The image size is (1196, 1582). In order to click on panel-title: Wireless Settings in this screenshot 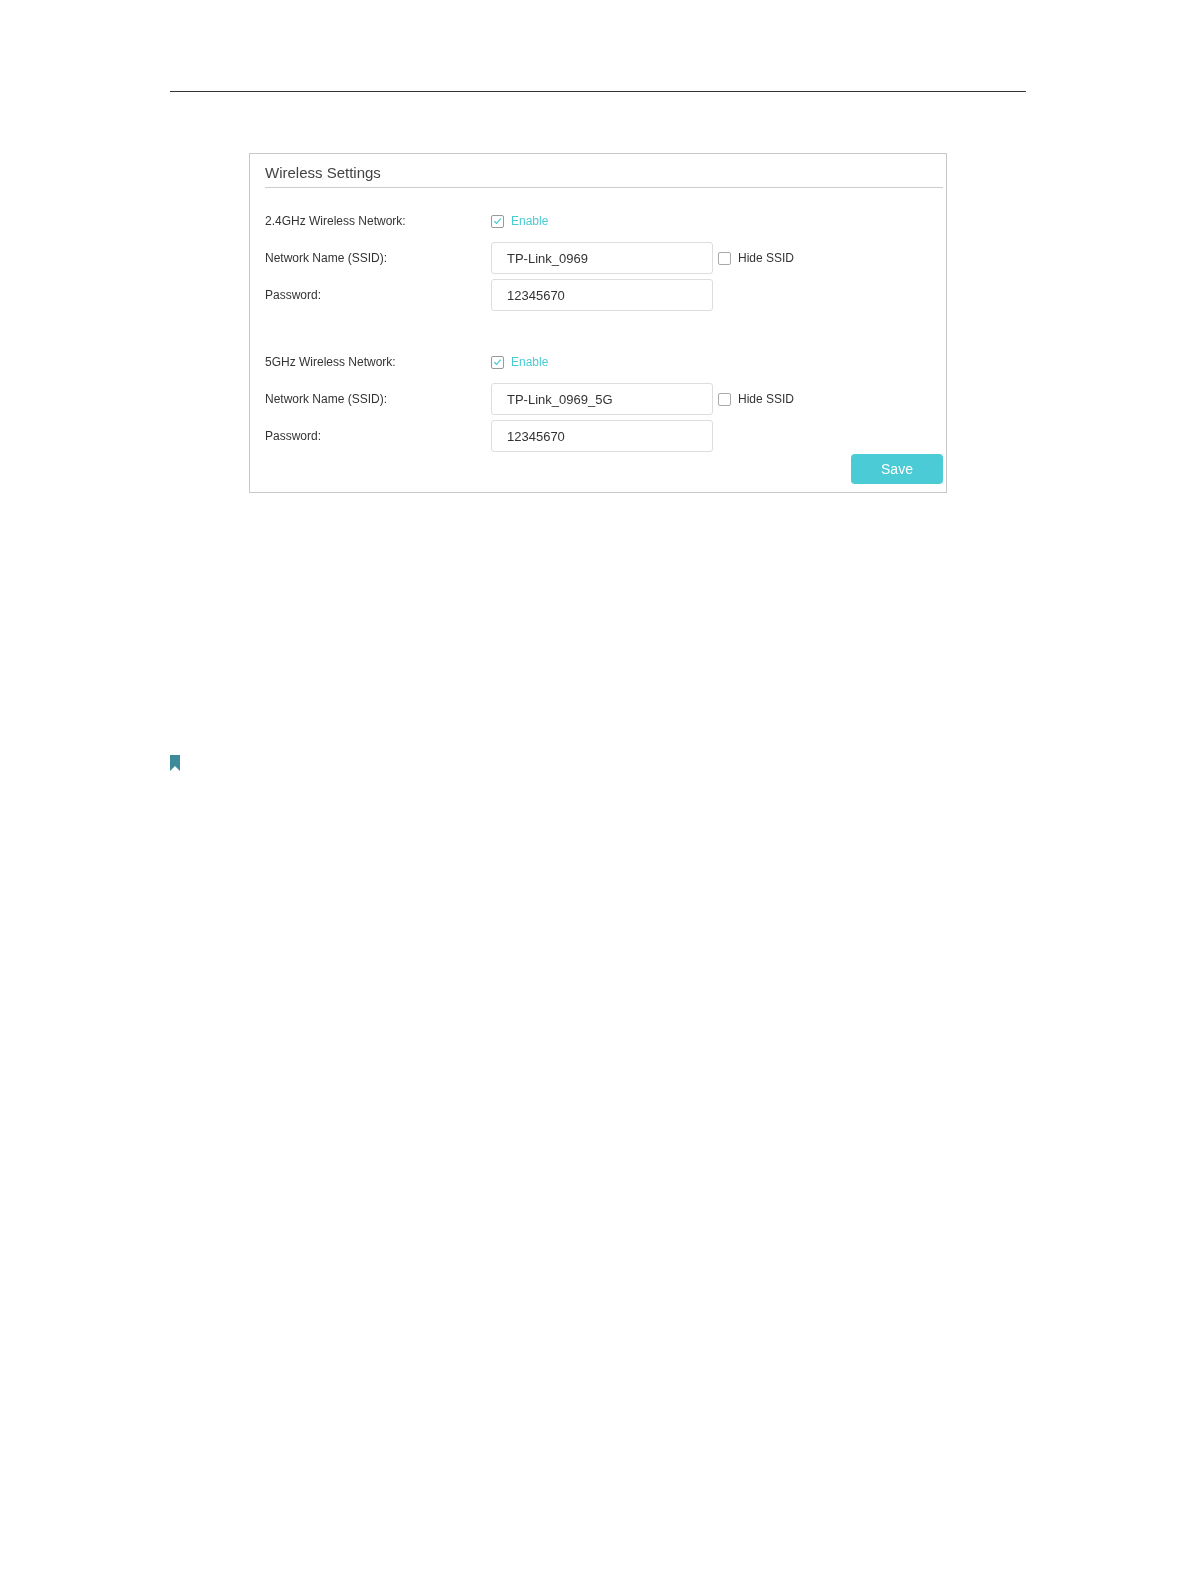, I will do `click(604, 171)`.